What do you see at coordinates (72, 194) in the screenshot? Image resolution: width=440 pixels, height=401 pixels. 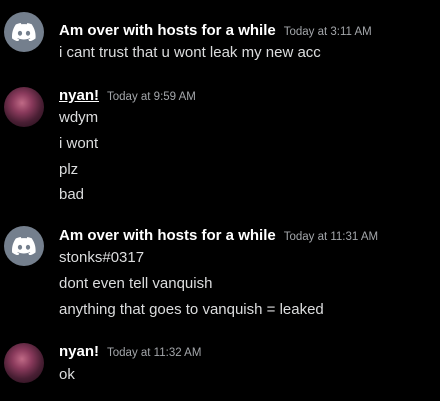 I see `message-text: bad` at bounding box center [72, 194].